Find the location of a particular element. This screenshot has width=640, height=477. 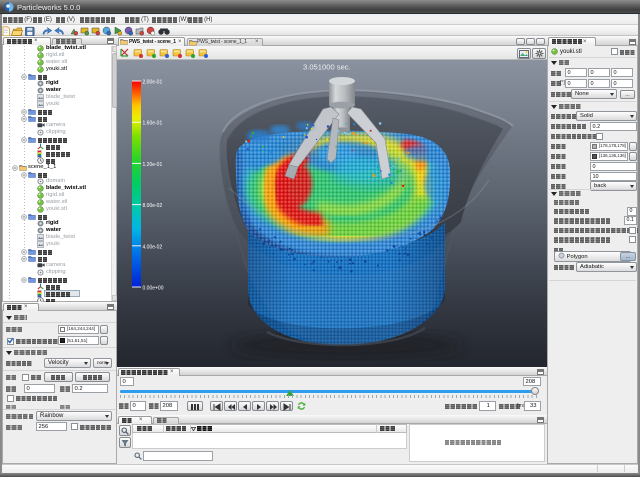

svg-text: 8.00e-02 is located at coordinates (153, 206).